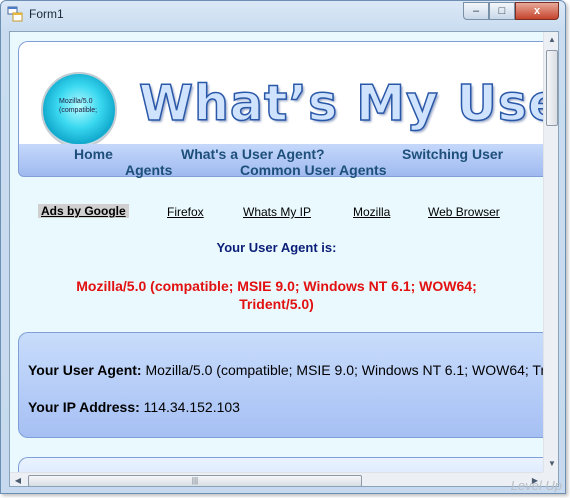  I want to click on horizontal-scroll-thumb: |||, so click(195, 480).